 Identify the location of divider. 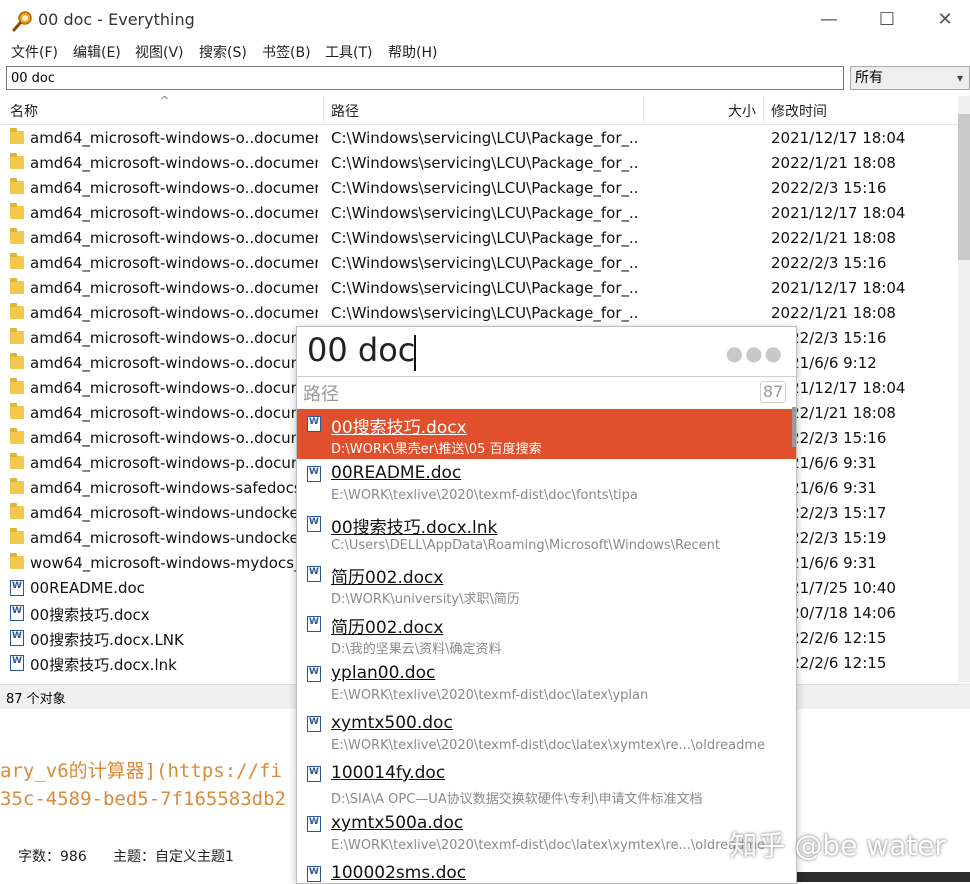
(546, 376).